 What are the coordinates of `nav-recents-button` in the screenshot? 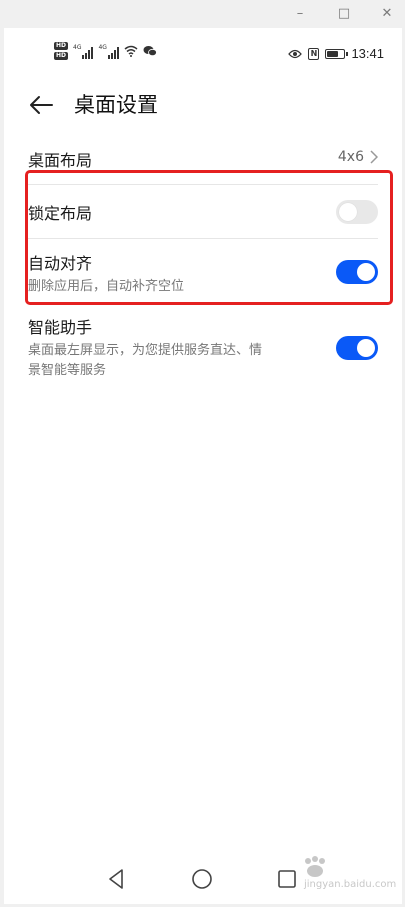 It's located at (287, 879).